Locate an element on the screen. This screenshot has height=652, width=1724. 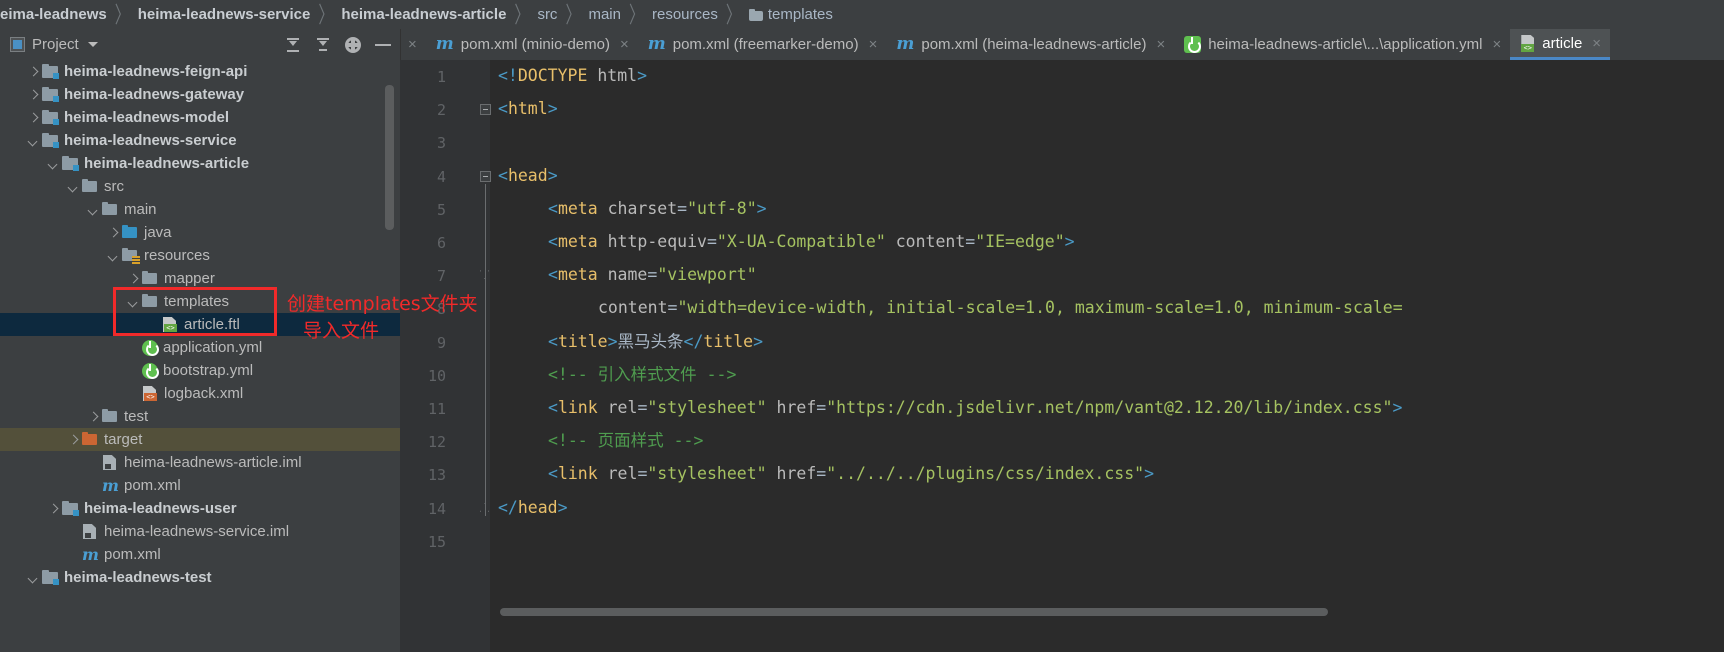
breadcrumb-item-label: eima-leadnews is located at coordinates (53, 14).